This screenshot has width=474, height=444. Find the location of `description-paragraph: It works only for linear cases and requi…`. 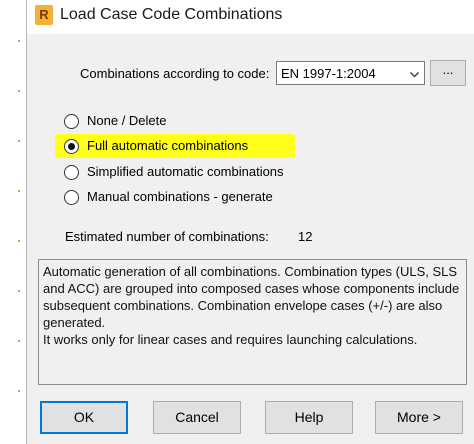

description-paragraph: It works only for linear cases and requi… is located at coordinates (230, 339).